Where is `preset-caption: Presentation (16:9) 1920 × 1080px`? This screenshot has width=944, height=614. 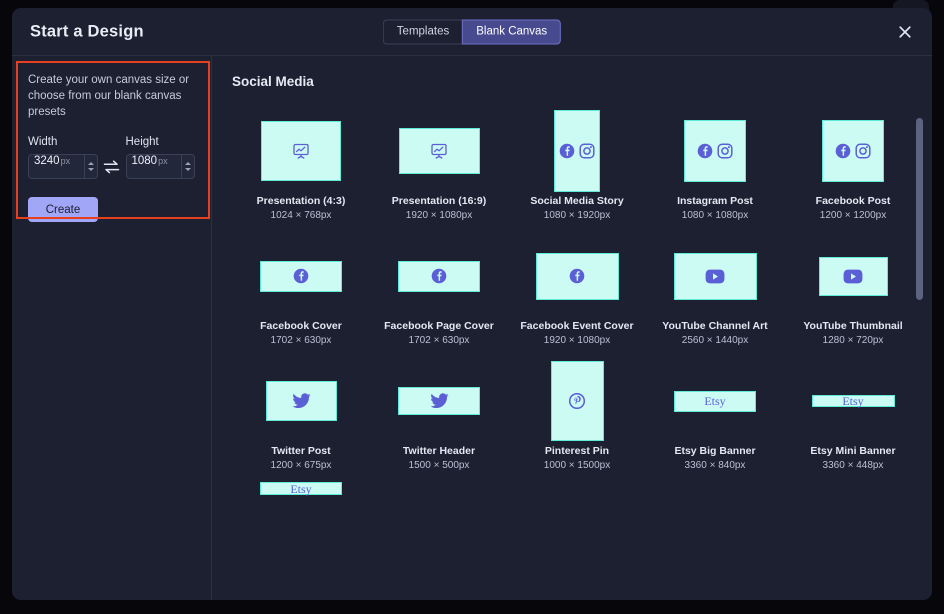 preset-caption: Presentation (16:9) 1920 × 1080px is located at coordinates (439, 208).